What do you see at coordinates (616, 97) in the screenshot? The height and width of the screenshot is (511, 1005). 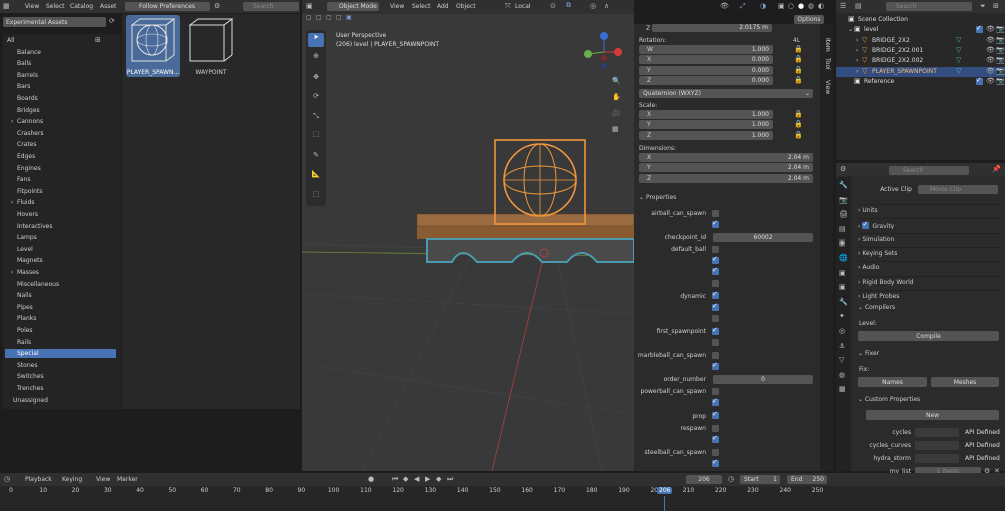 I see `pan-hand-icon: ✋` at bounding box center [616, 97].